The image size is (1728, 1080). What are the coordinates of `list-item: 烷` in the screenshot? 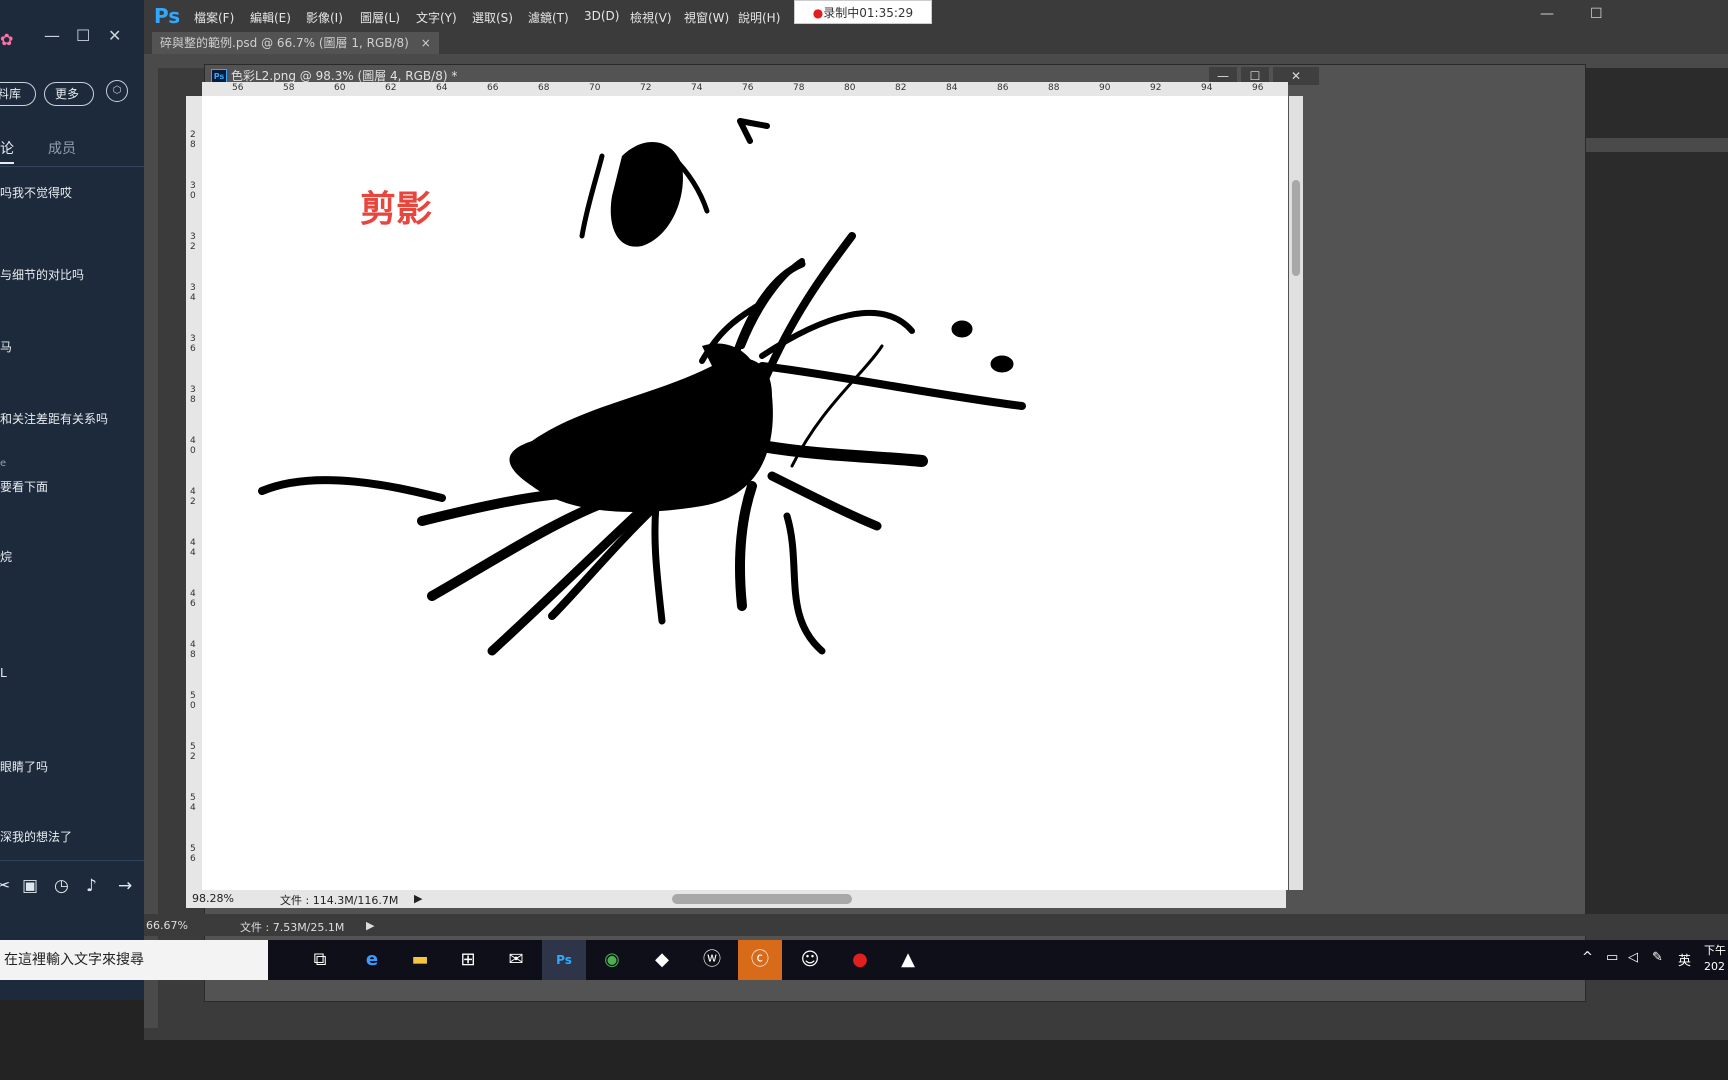 It's located at (6, 556).